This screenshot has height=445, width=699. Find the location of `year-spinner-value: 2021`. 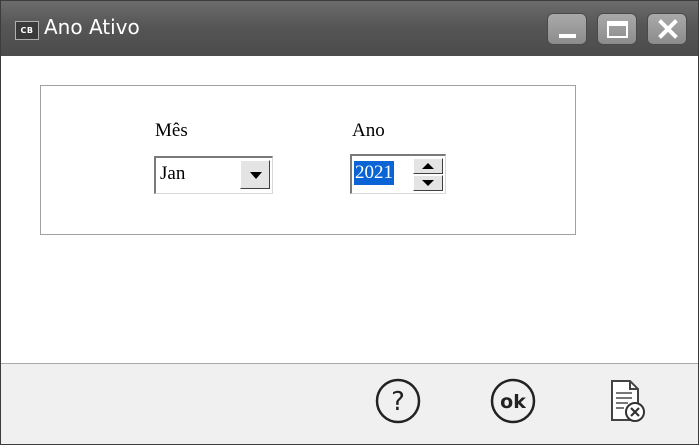

year-spinner-value: 2021 is located at coordinates (374, 173).